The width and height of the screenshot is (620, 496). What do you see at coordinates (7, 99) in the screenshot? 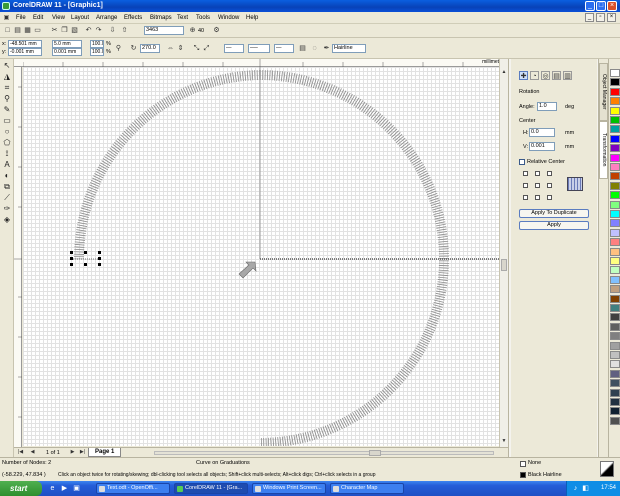
I see `zoom-tool-icon: ⚲` at bounding box center [7, 99].